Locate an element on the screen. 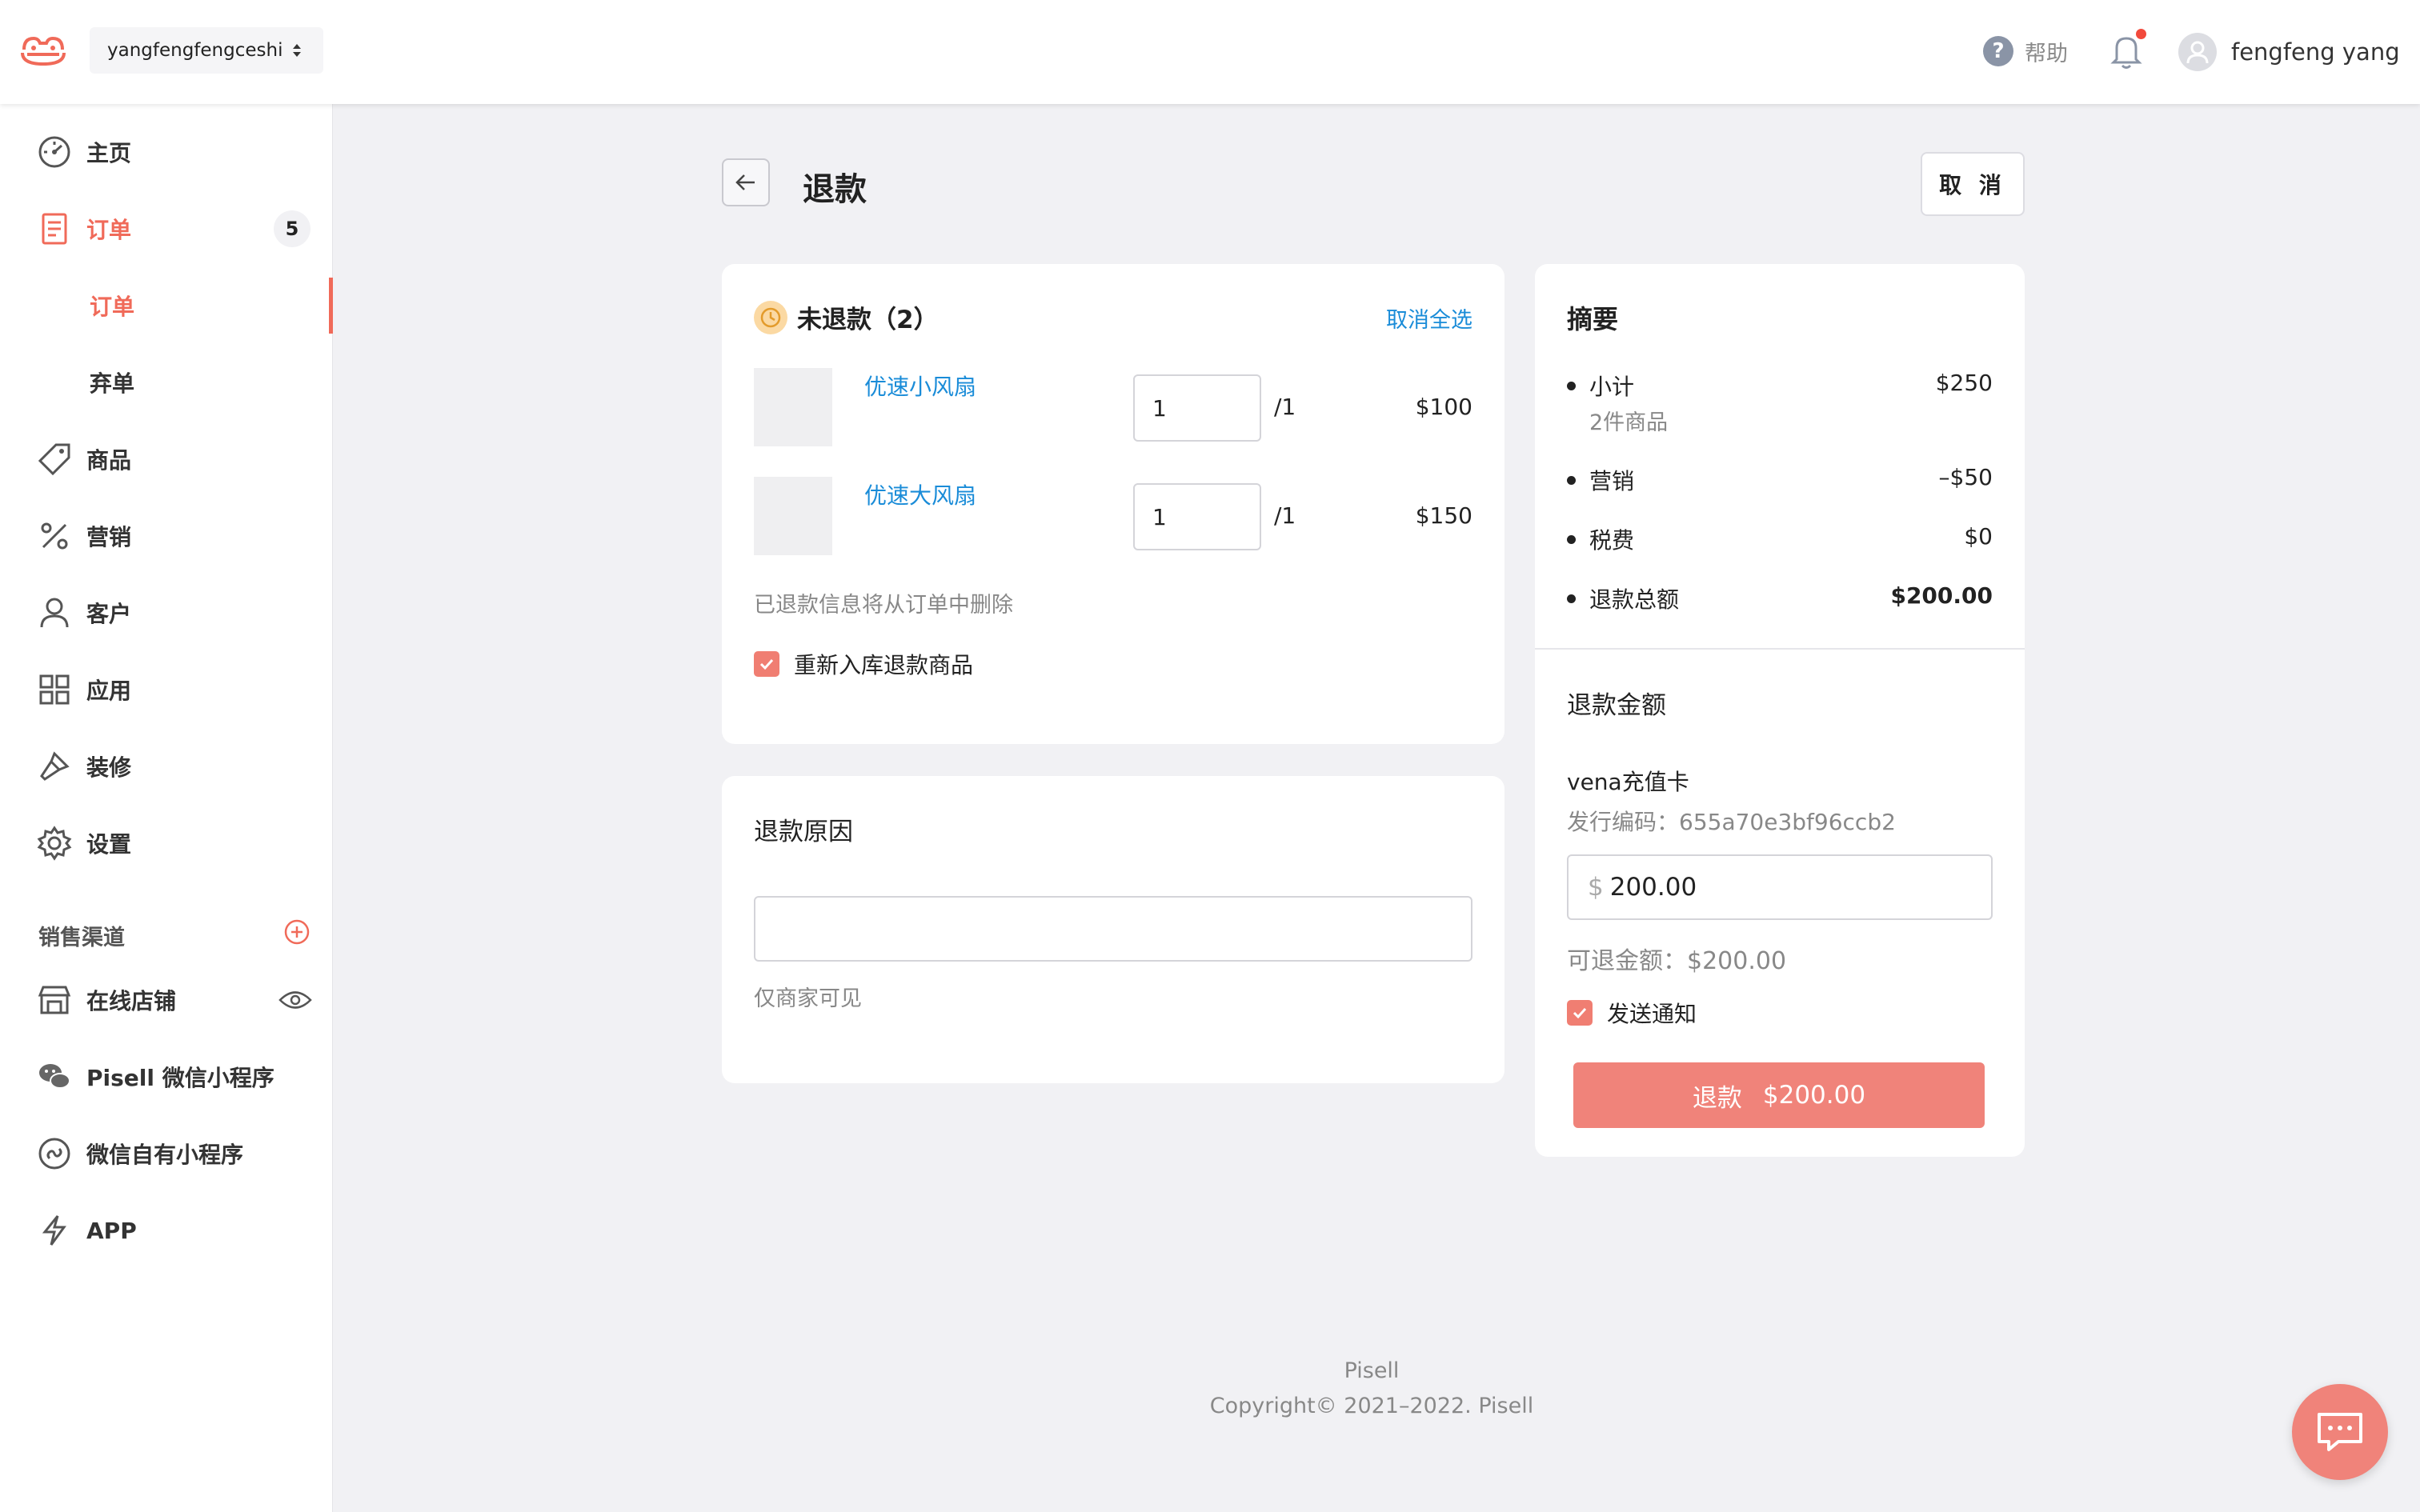  arrow-left-icon is located at coordinates (745, 182).